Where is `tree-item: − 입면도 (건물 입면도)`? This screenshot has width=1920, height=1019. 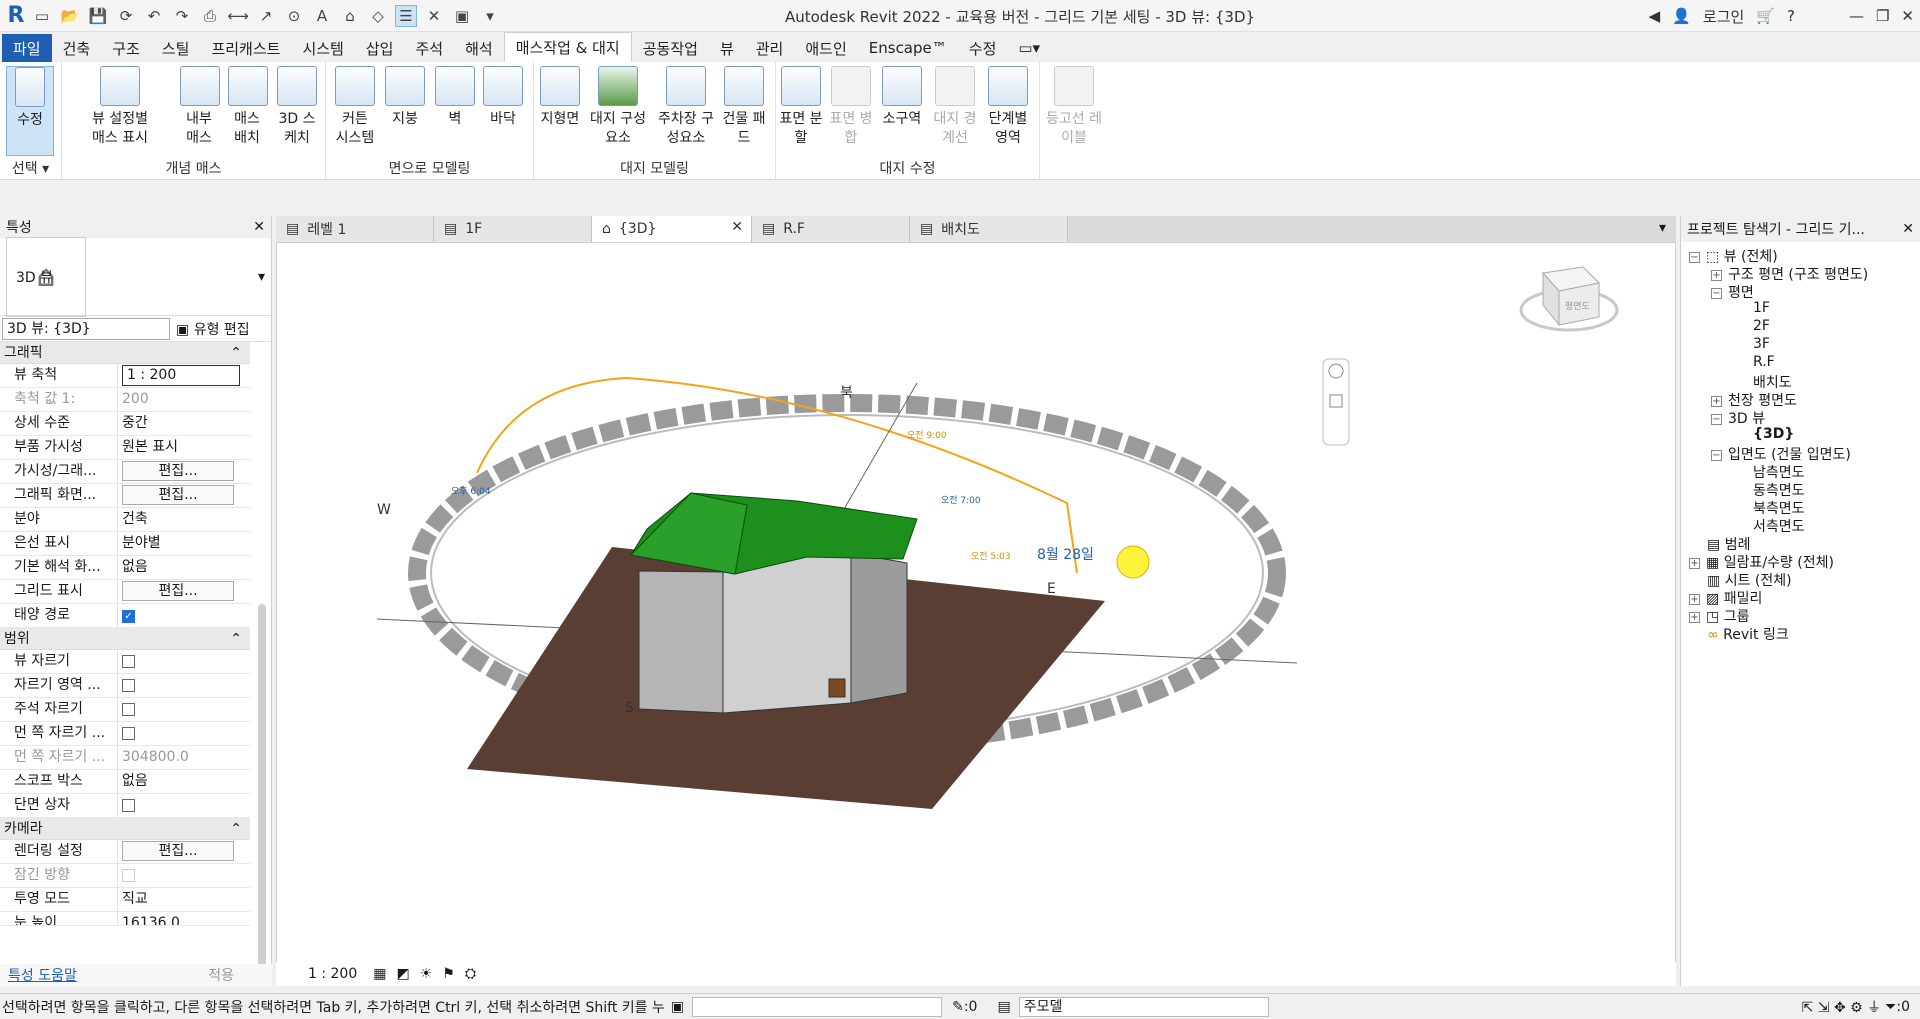
tree-item: − 입면도 (건물 입면도) is located at coordinates (1781, 454).